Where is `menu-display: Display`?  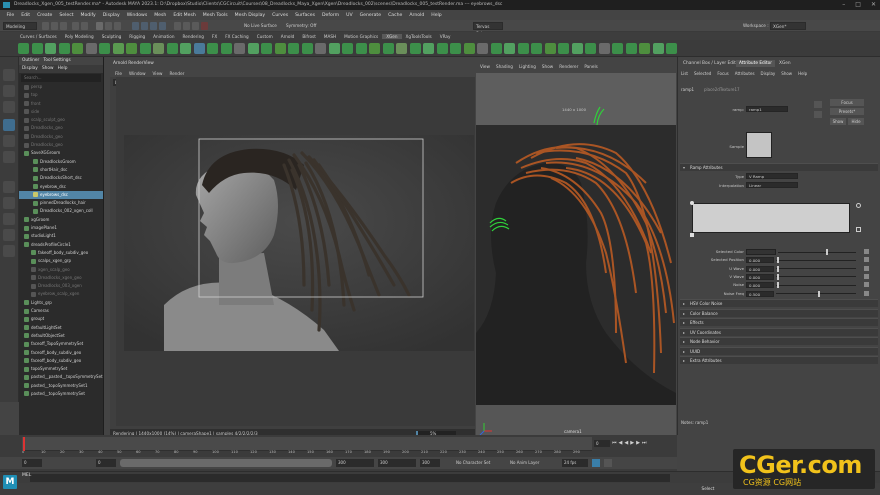
menu-display: Display is located at coordinates (111, 15).